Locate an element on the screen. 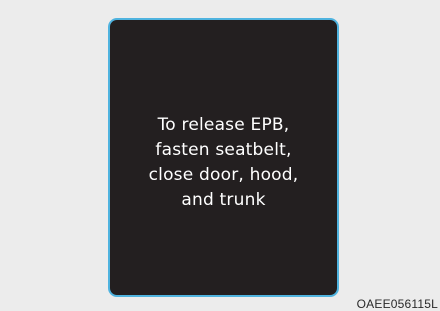  image-reference-code: OAEE056115L is located at coordinates (397, 304).